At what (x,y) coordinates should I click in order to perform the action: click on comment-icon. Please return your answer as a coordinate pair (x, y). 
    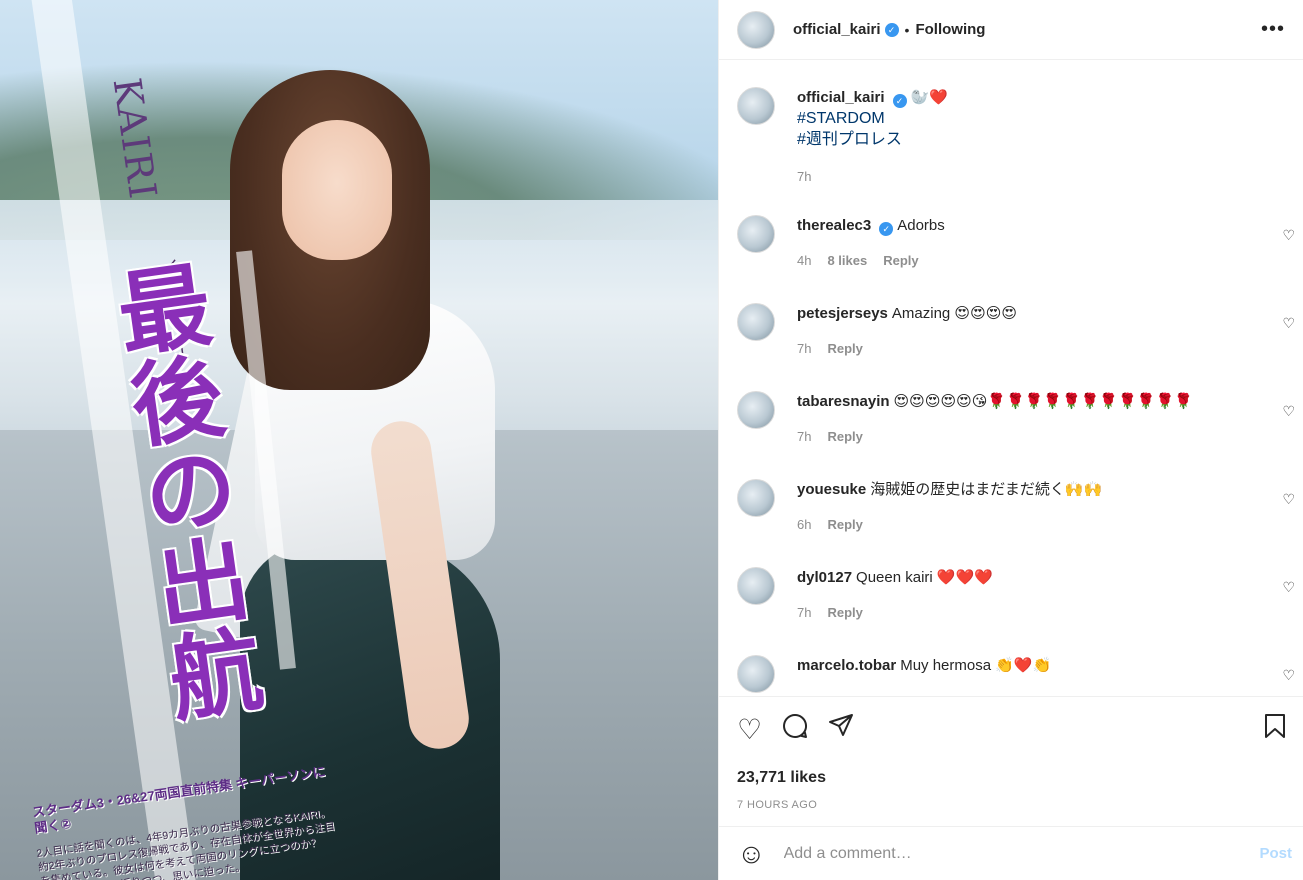
    Looking at the image, I should click on (795, 729).